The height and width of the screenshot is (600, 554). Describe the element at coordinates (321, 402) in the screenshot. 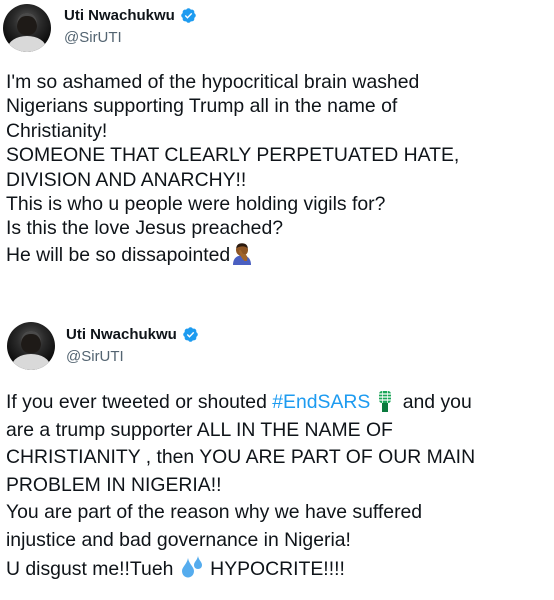

I see `hashtag-link: #EndSARS` at that location.